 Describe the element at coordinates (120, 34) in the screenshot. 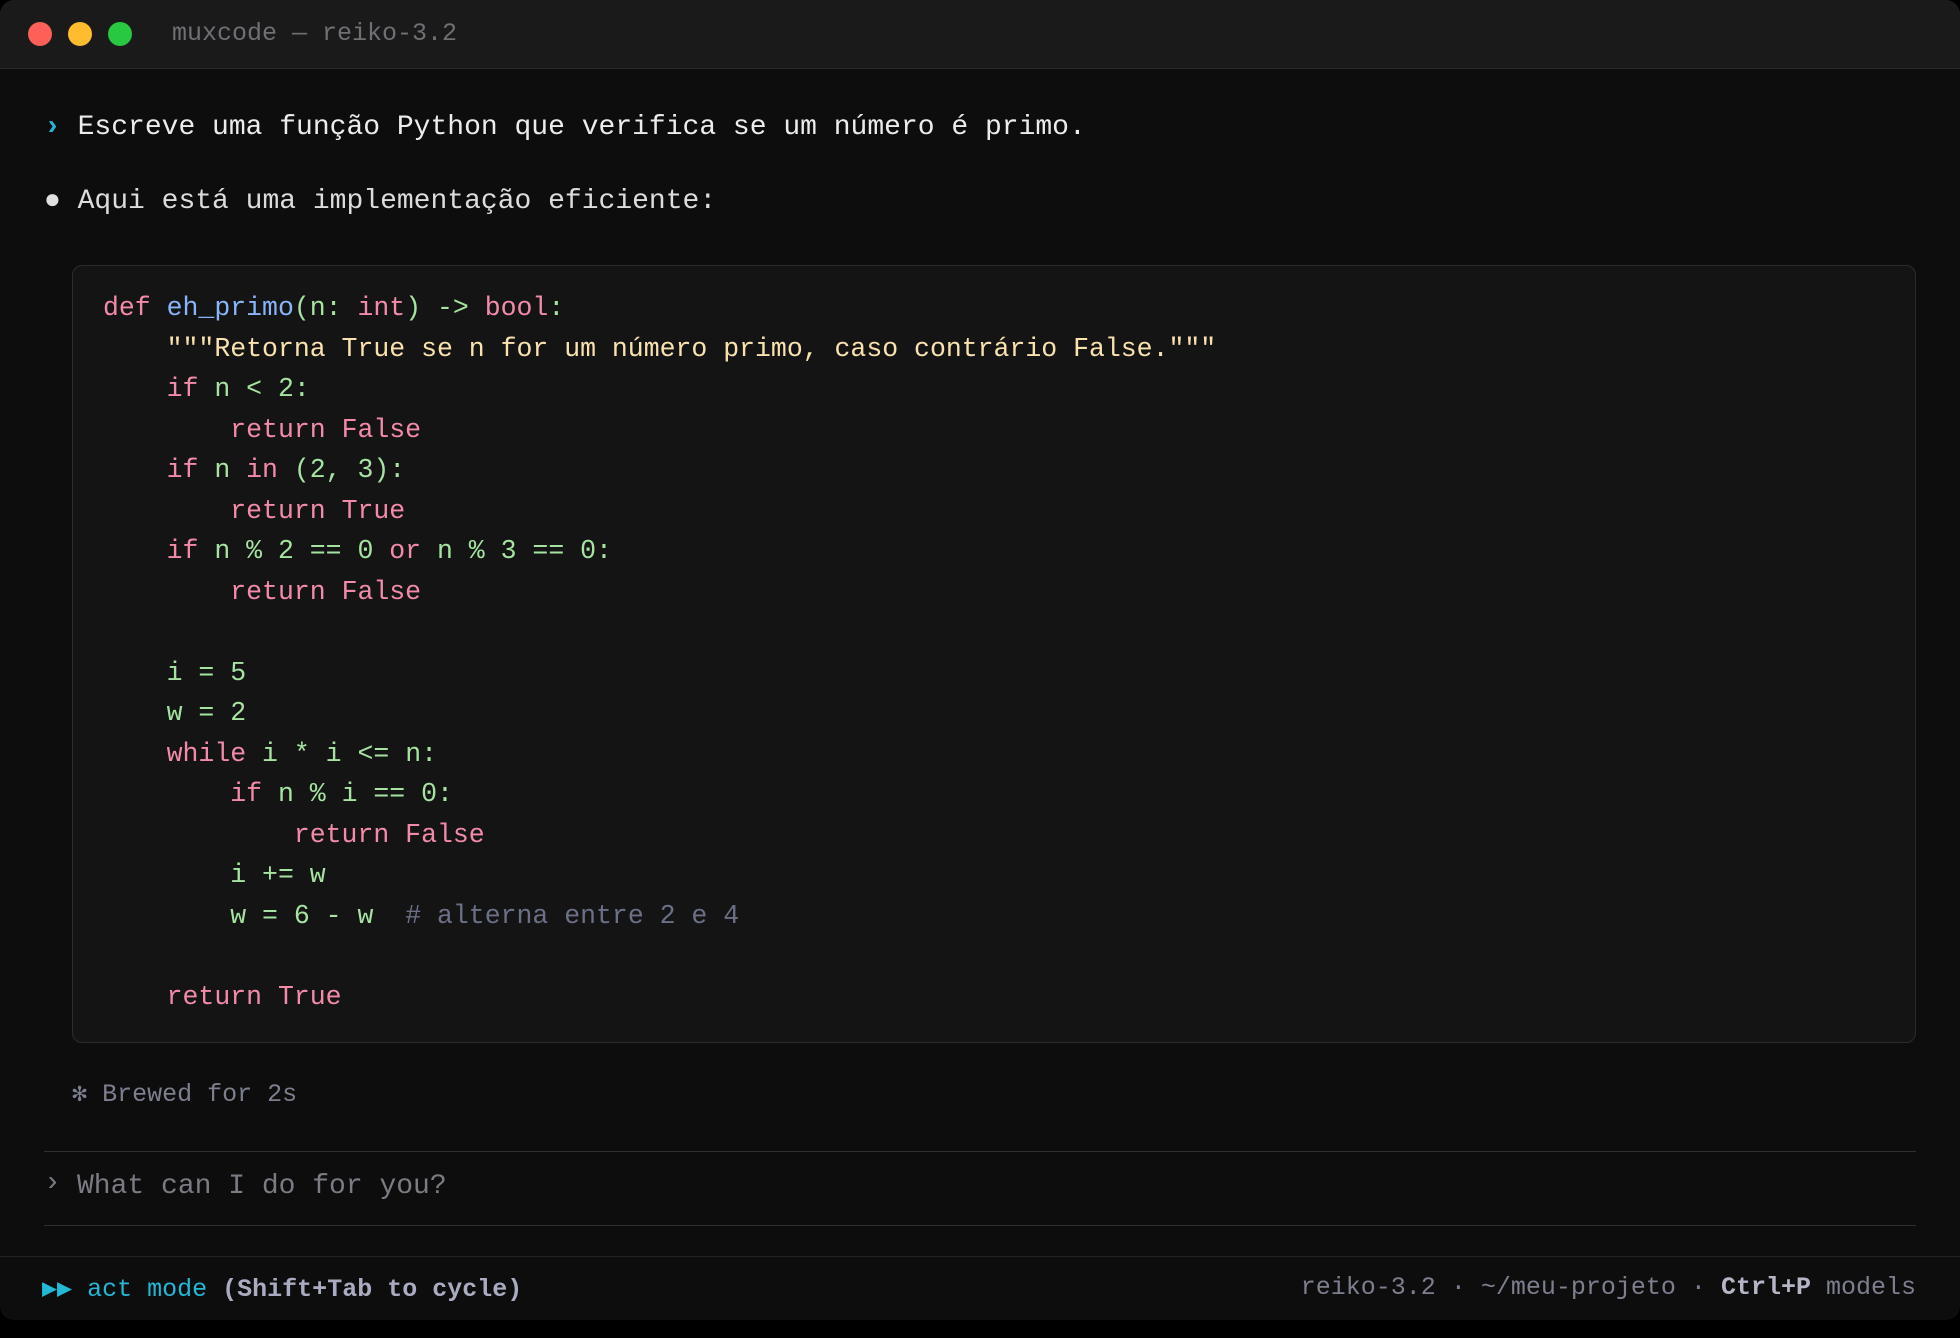

I see `zoom-window-button` at that location.